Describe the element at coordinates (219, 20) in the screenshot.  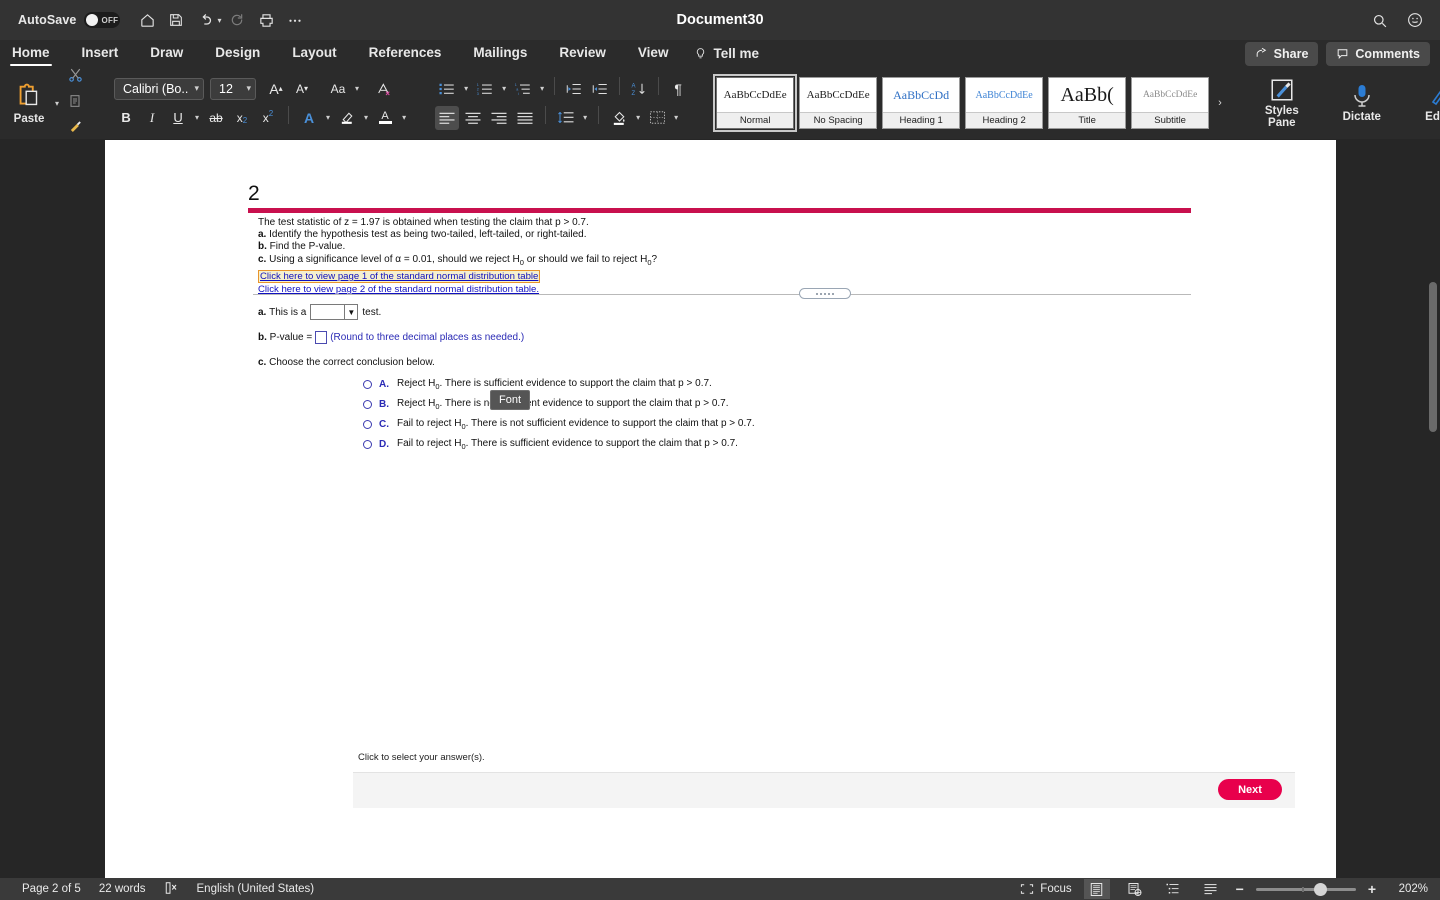
I see `undo-dropdown-icon: ▾` at that location.